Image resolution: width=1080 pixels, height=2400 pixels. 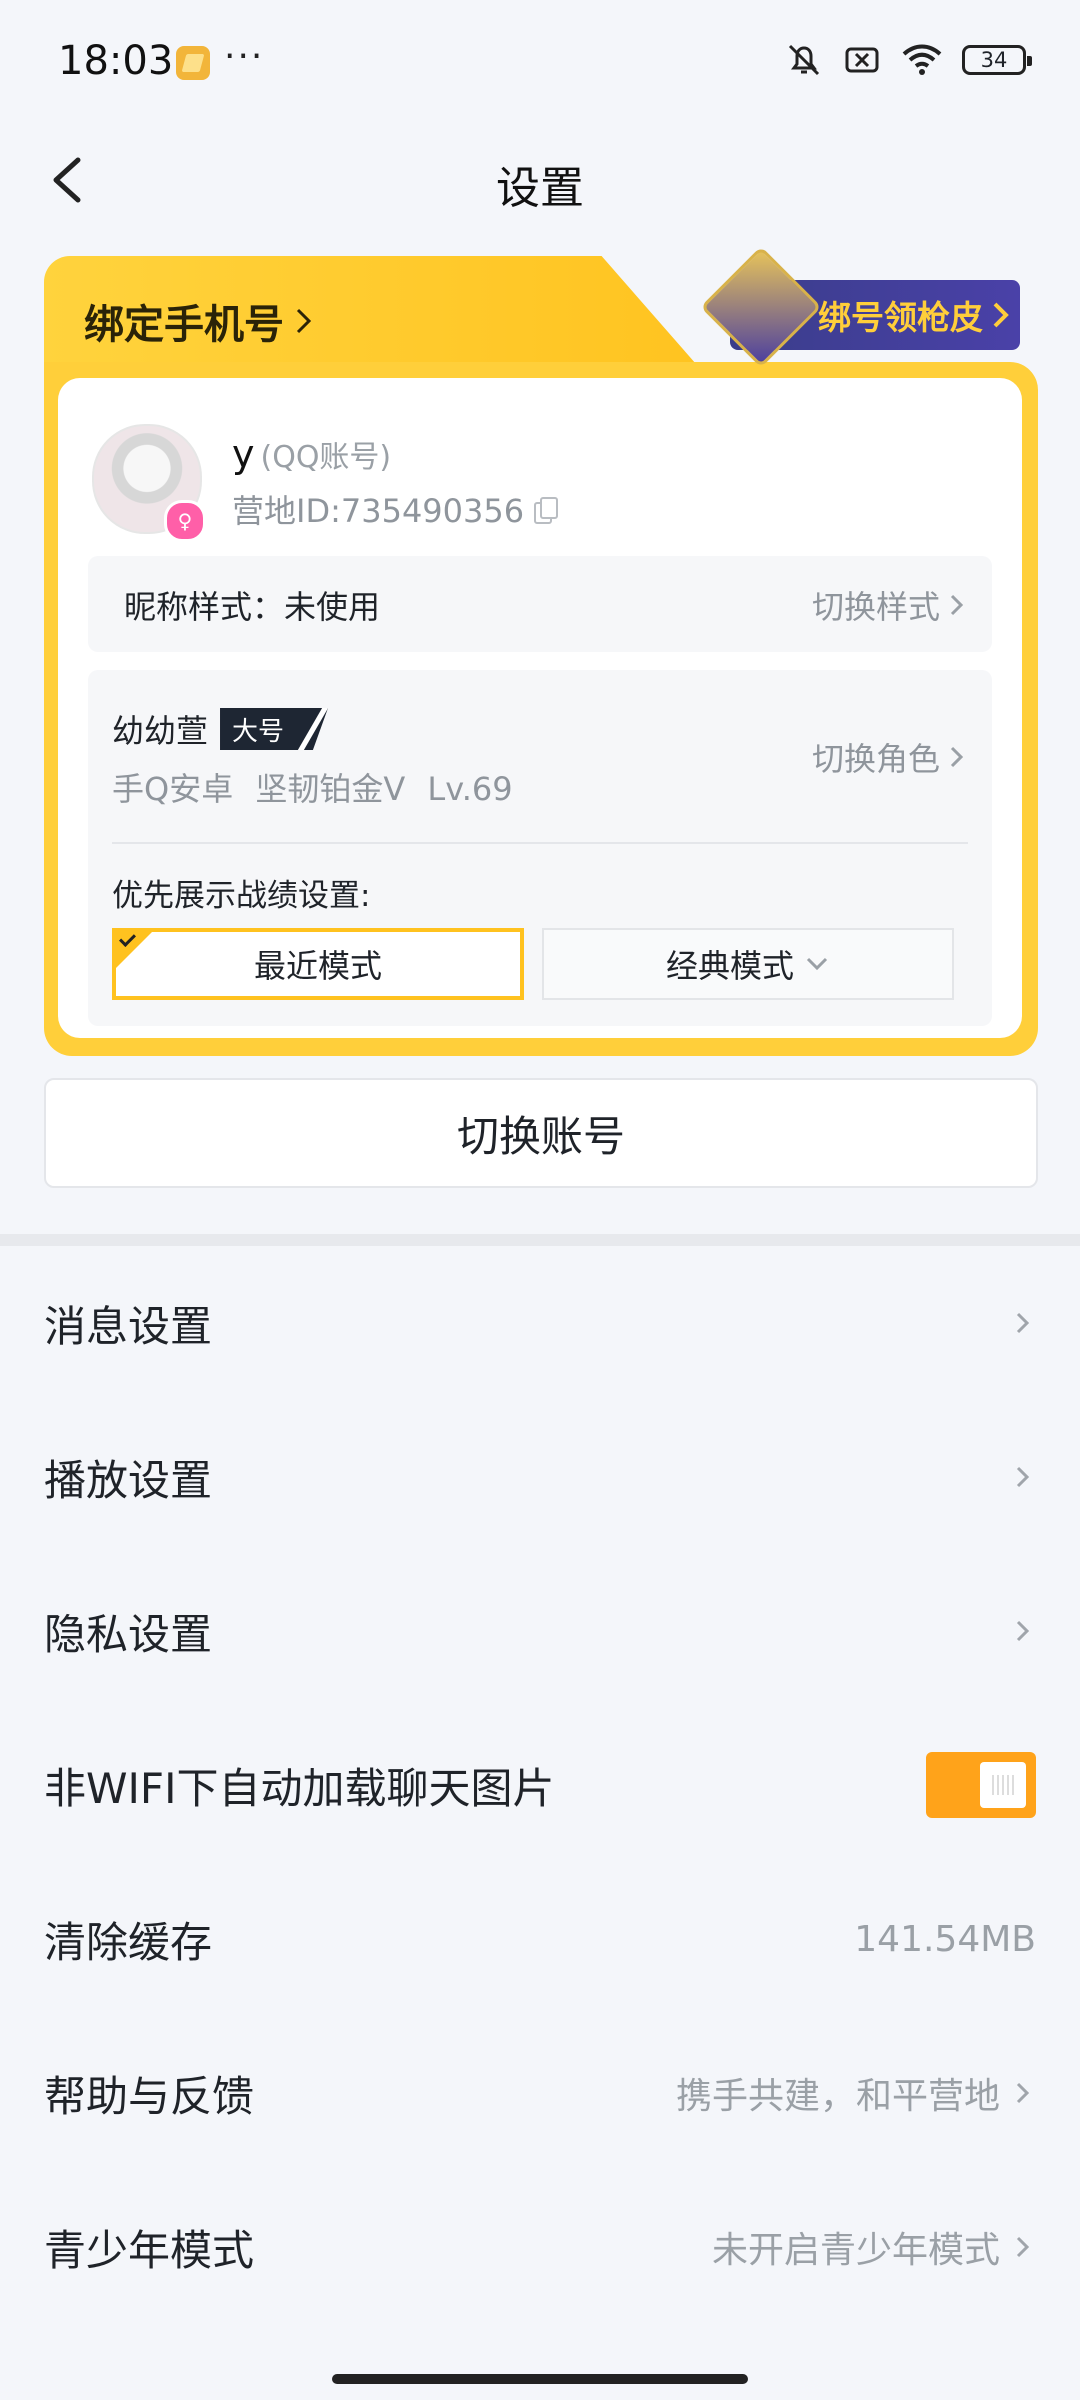 I want to click on top-nav-bar: 设置, so click(x=540, y=180).